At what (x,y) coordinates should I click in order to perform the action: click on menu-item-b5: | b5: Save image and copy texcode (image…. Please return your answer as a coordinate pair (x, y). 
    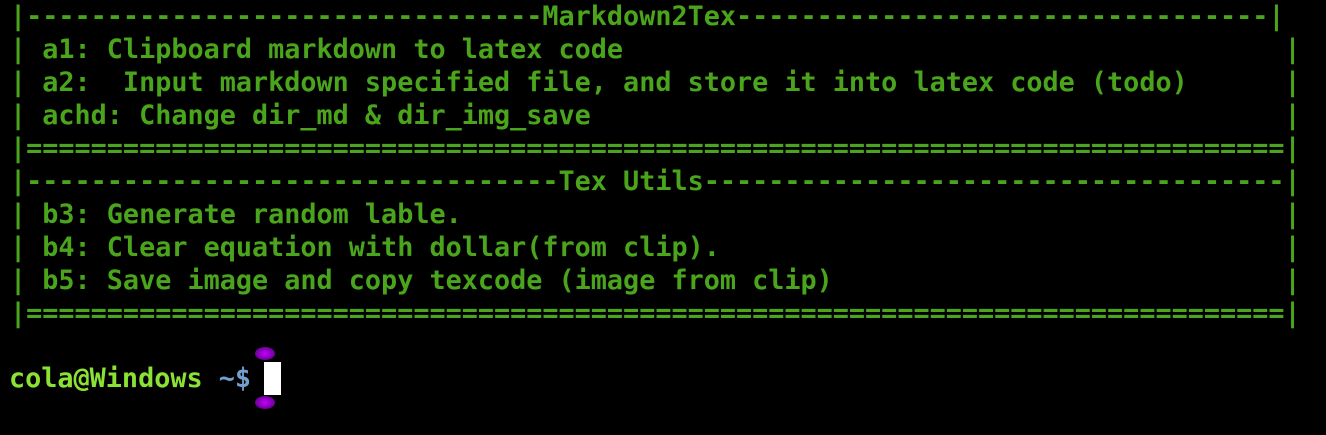
    Looking at the image, I should click on (655, 280).